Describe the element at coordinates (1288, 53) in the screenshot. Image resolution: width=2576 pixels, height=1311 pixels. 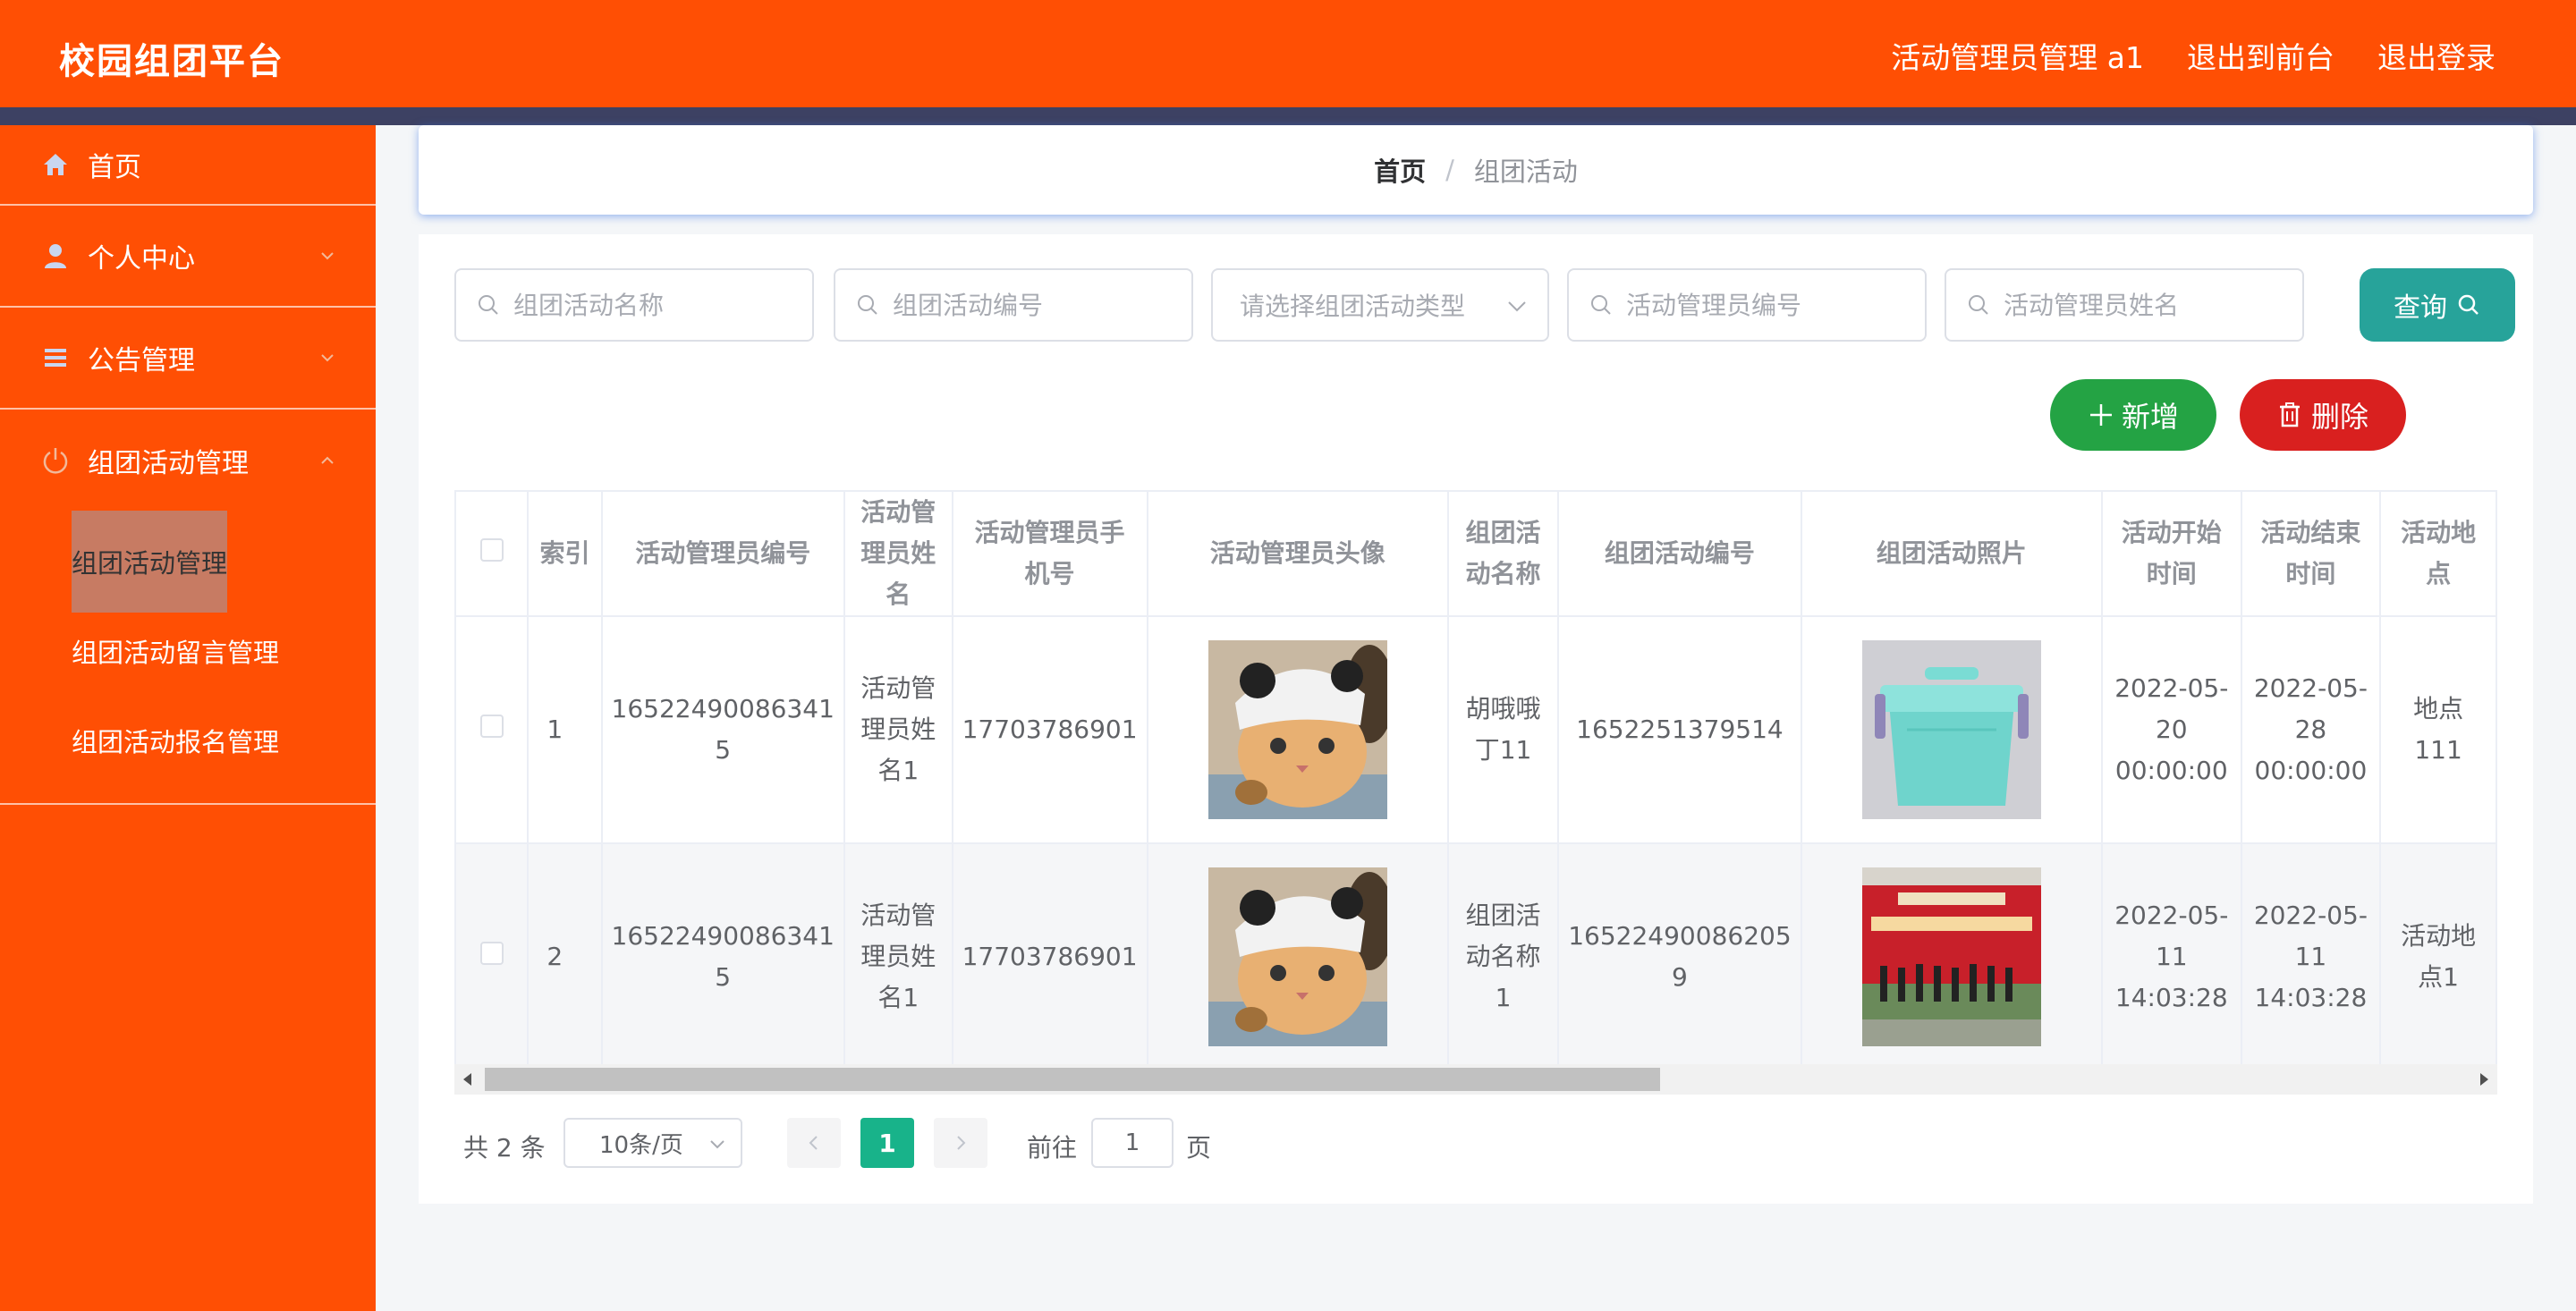
I see `top-header: 校园组团平台 活动管理员管理 a1 退出到前台 退出登录` at that location.